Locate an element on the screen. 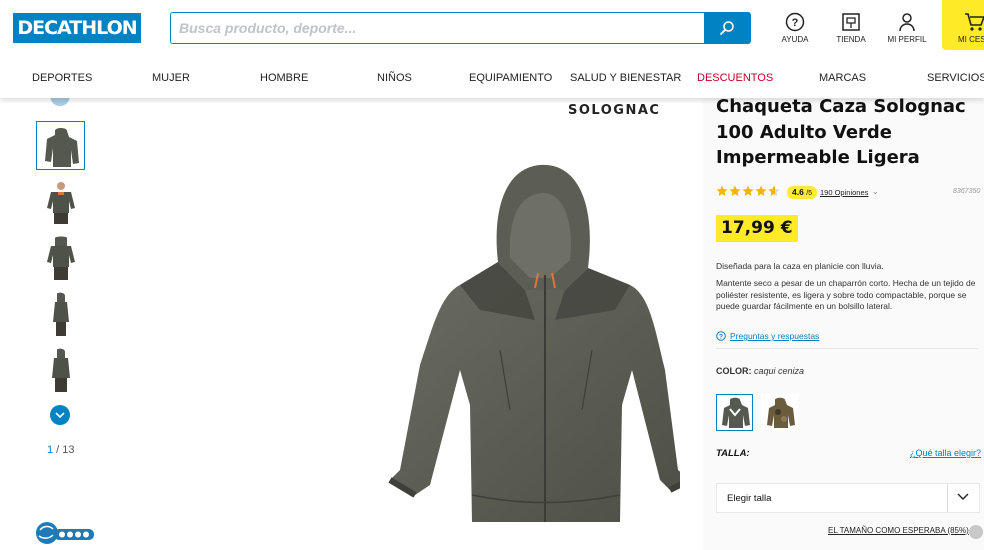  gallery-down-button is located at coordinates (60, 415).